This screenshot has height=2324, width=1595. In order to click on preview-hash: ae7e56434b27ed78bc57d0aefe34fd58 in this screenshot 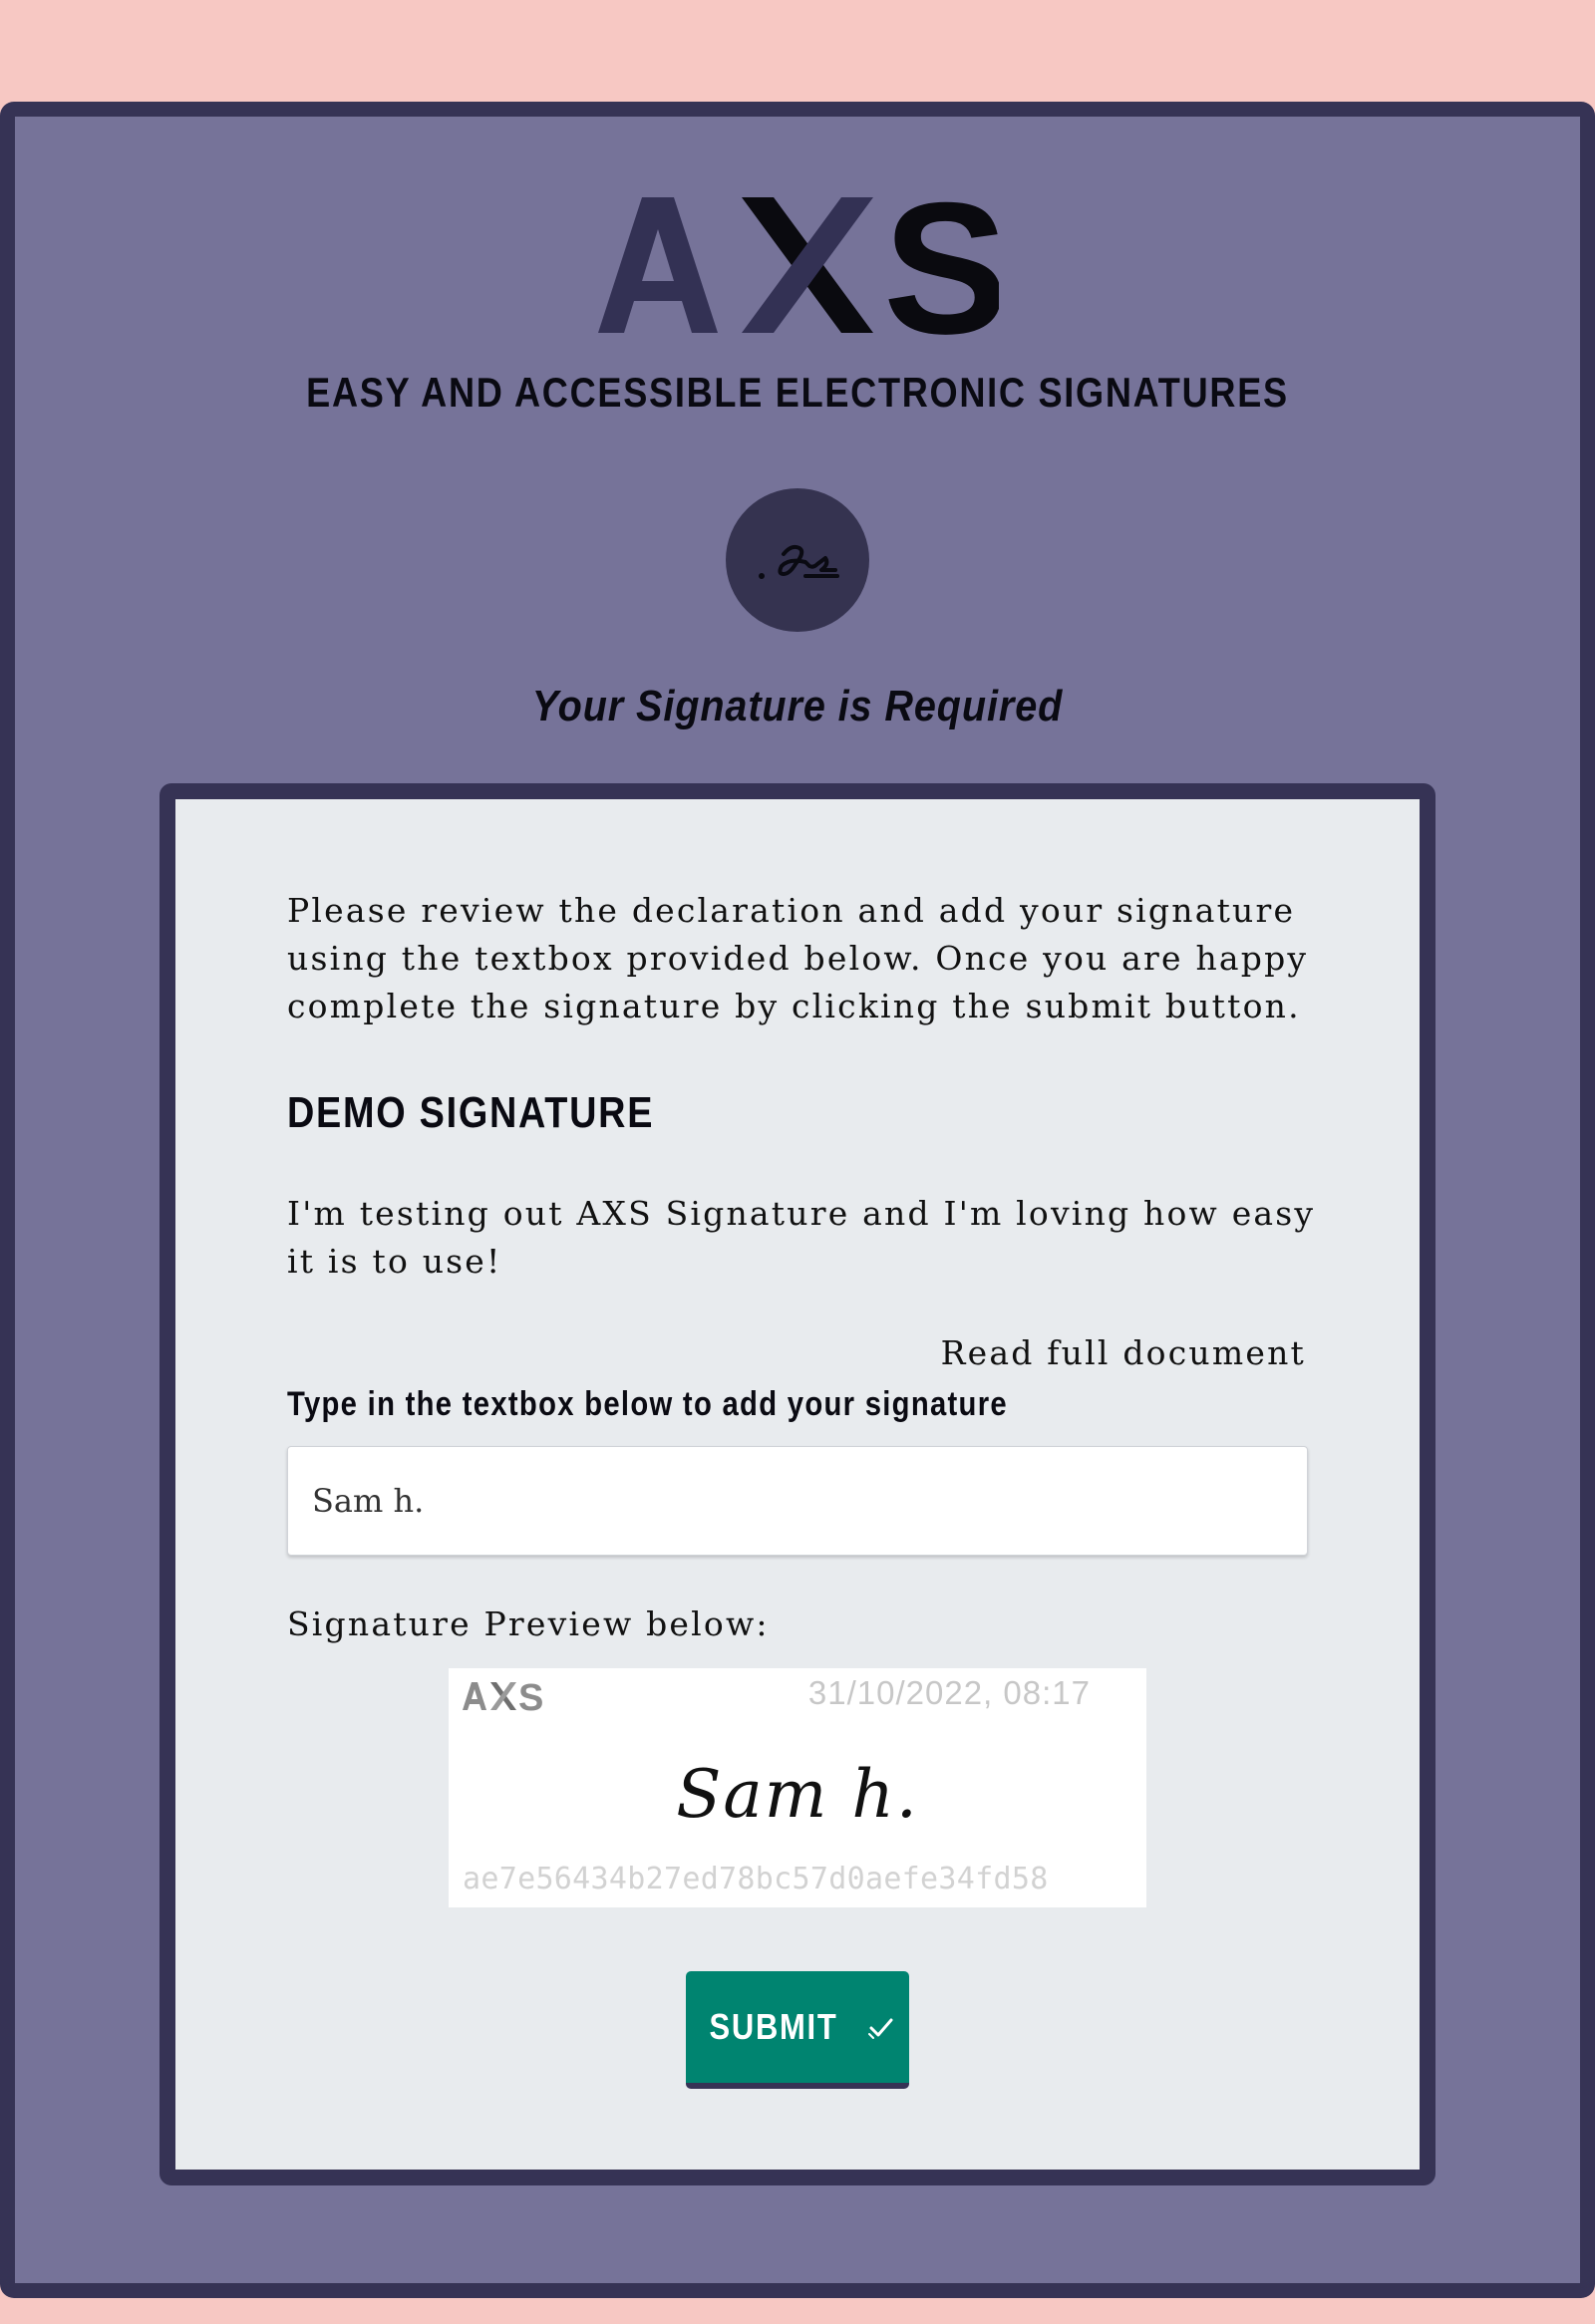, I will do `click(756, 1879)`.